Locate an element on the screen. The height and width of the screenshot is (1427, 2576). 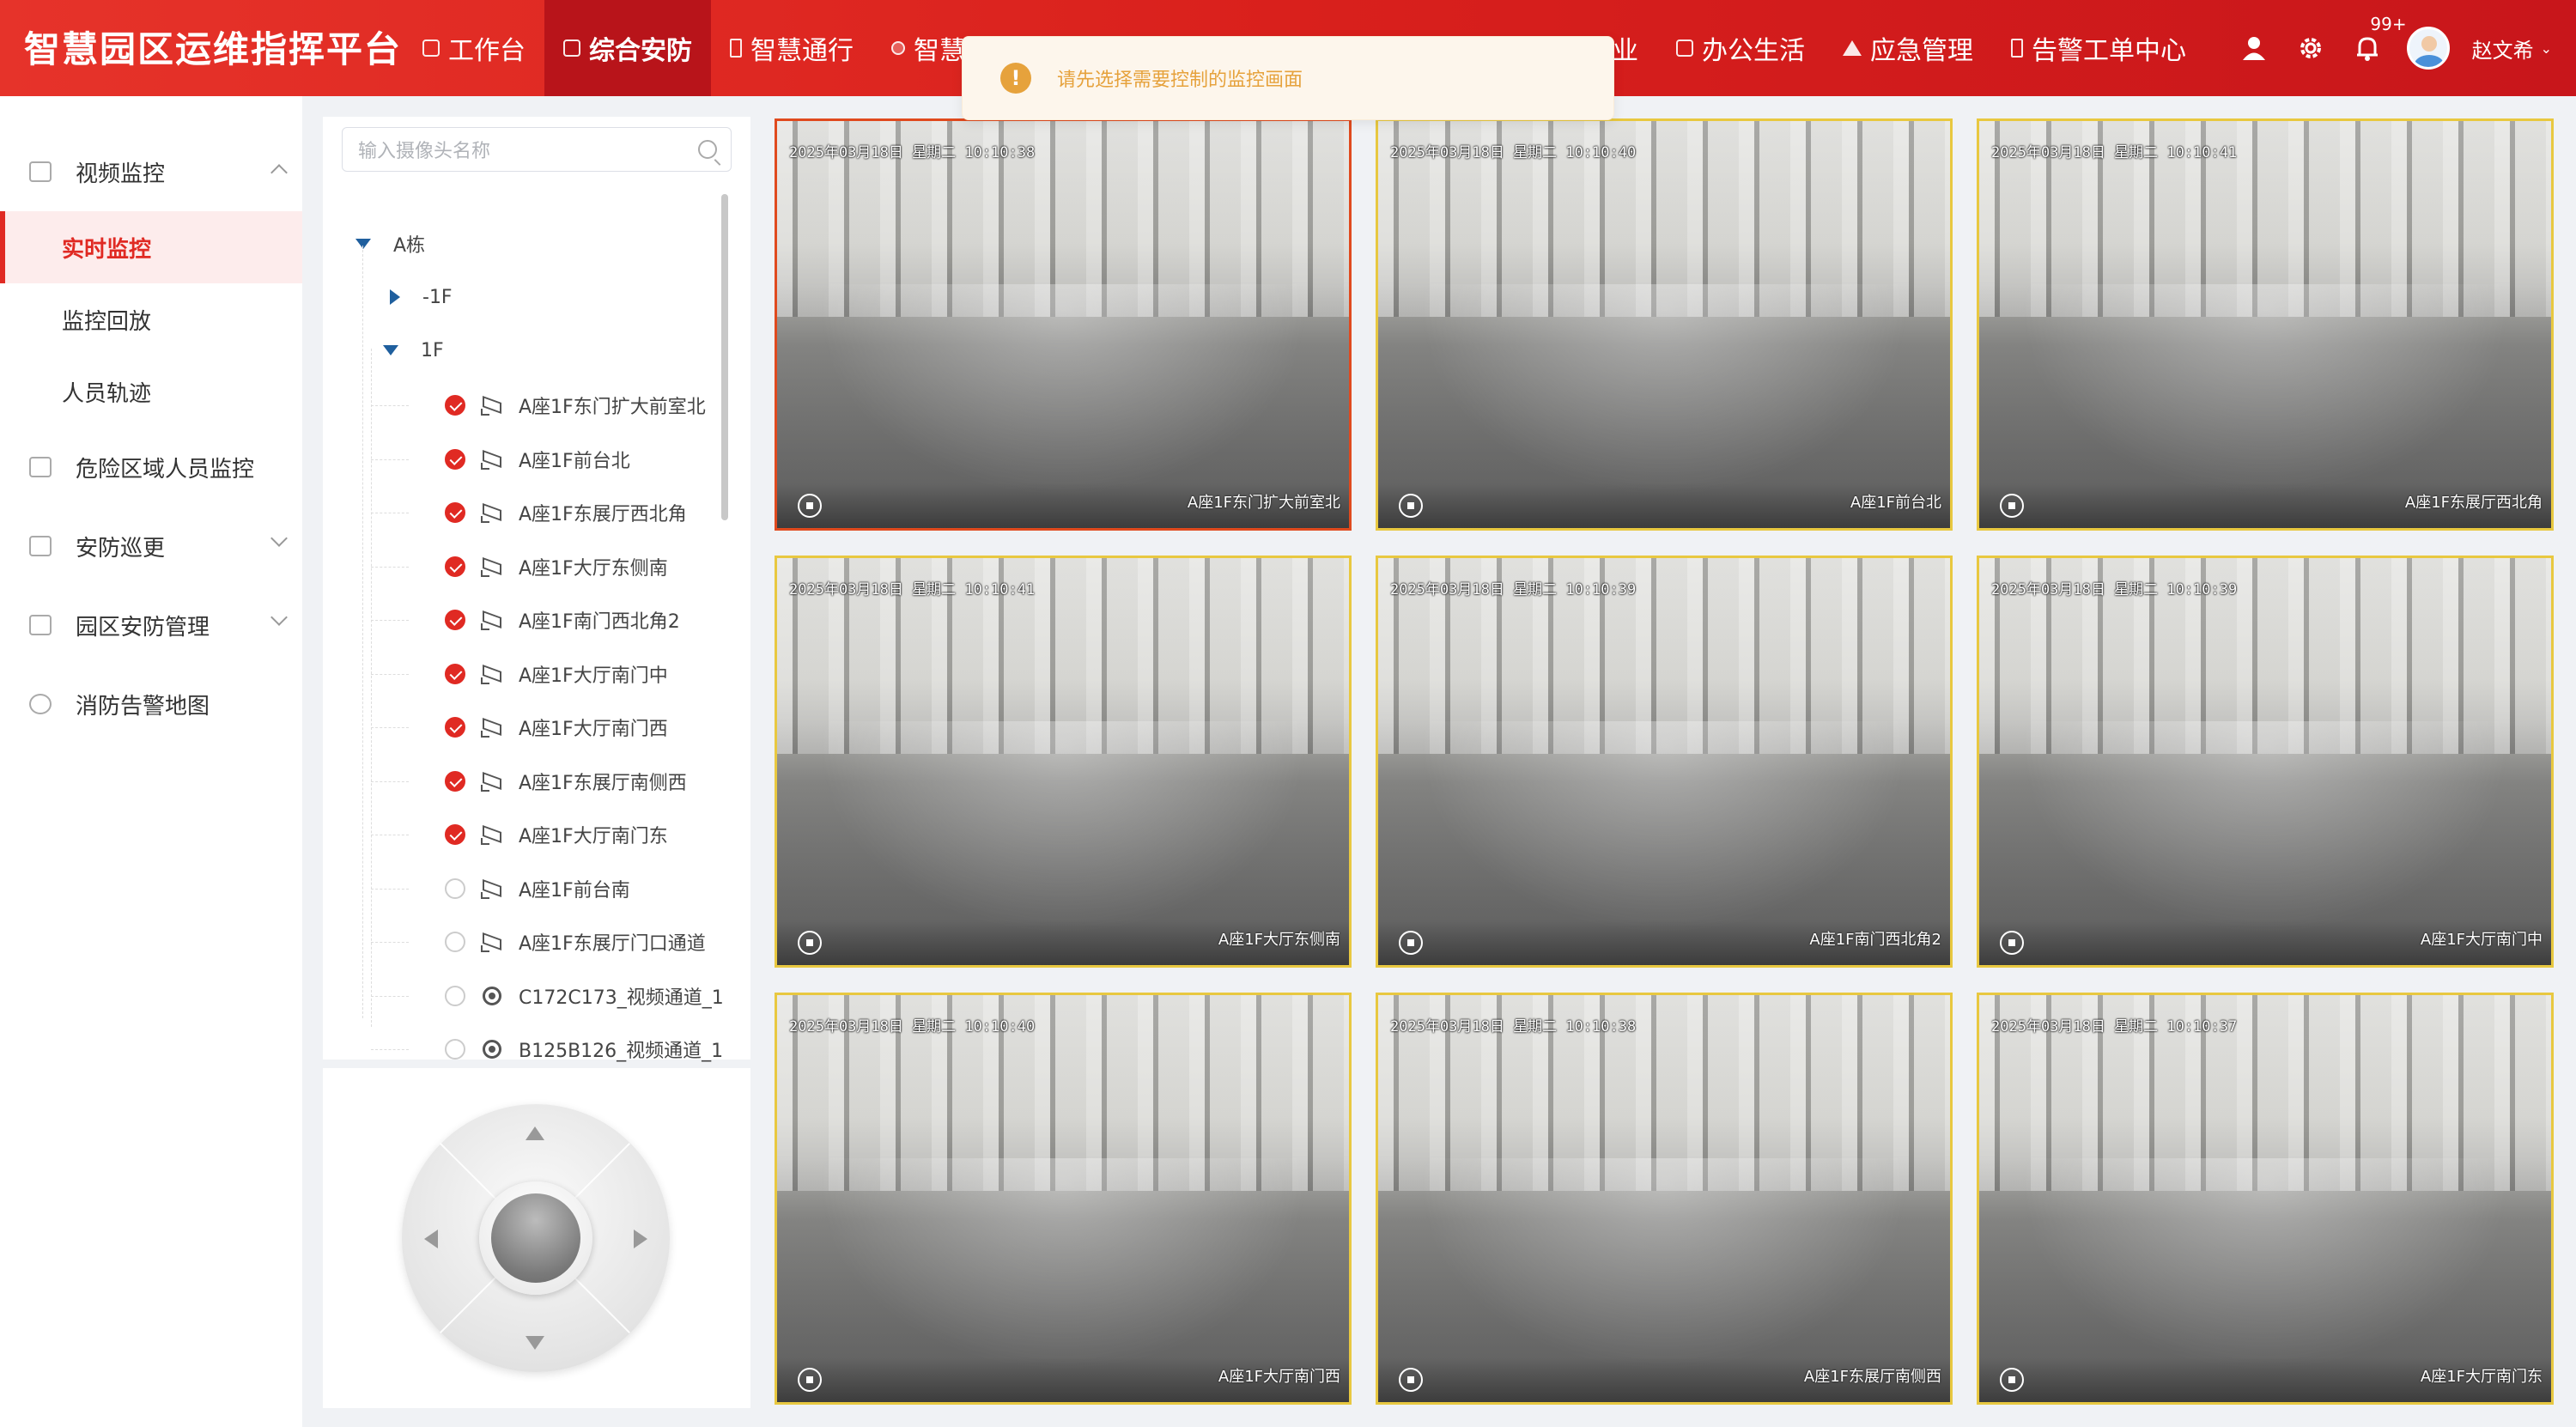
ptz-down-icon is located at coordinates (535, 1343).